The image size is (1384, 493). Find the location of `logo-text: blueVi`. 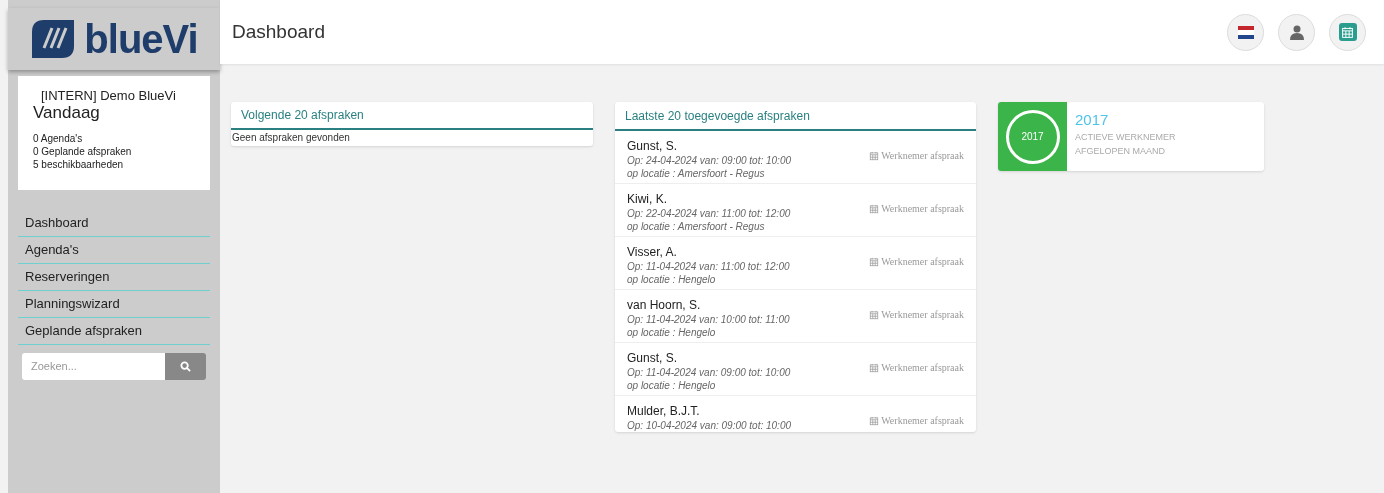

logo-text: blueVi is located at coordinates (141, 39).